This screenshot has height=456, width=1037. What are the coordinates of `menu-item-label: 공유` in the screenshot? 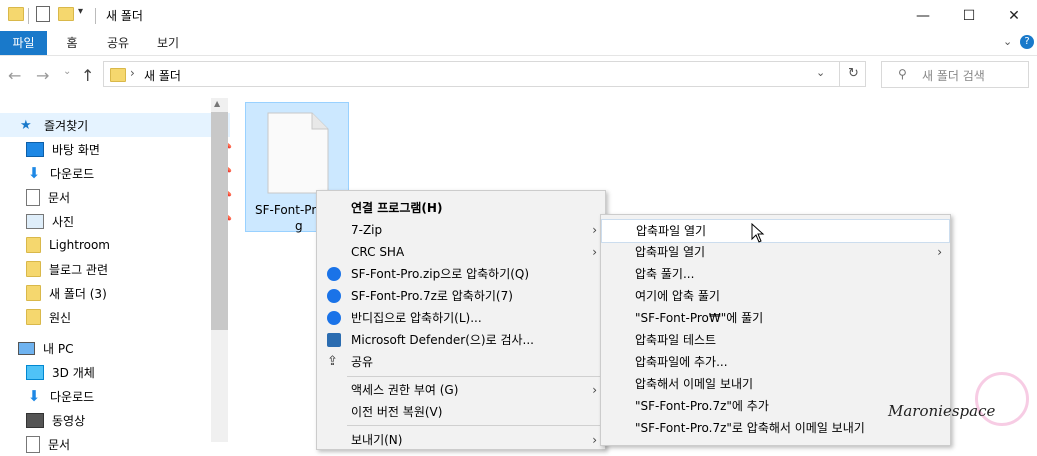 It's located at (362, 362).